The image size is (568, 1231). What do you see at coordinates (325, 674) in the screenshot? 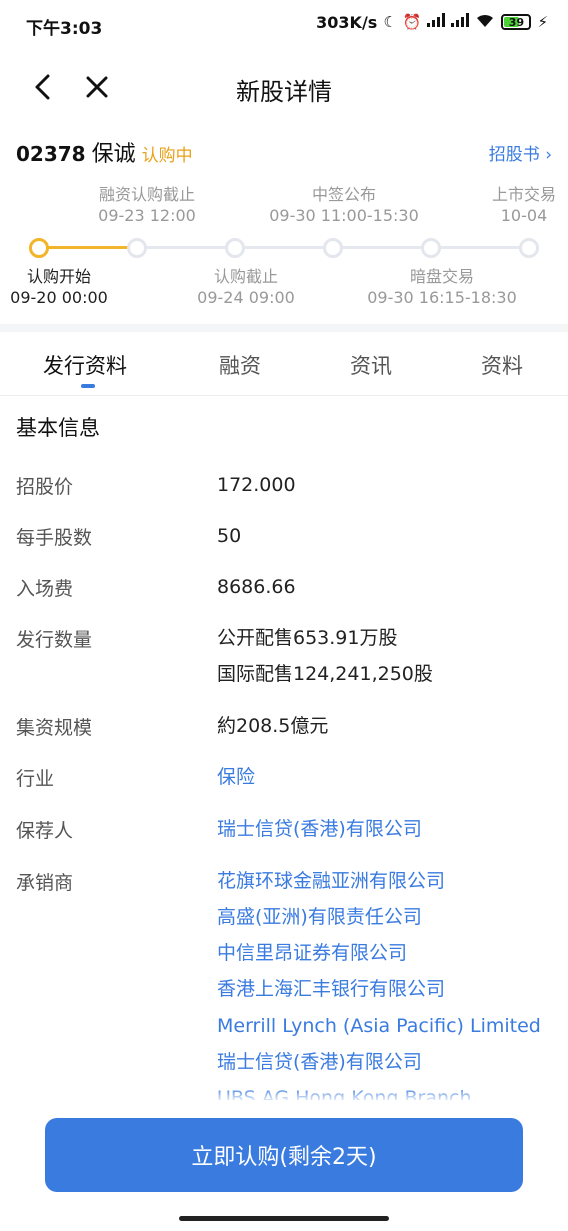
I see `info-value-intl-offer: 国际配售124,241,250股` at bounding box center [325, 674].